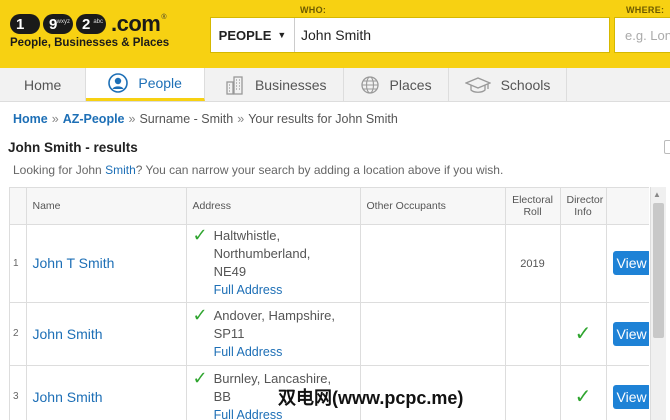  I want to click on logo-digit-9: 9 wxyz, so click(58, 24).